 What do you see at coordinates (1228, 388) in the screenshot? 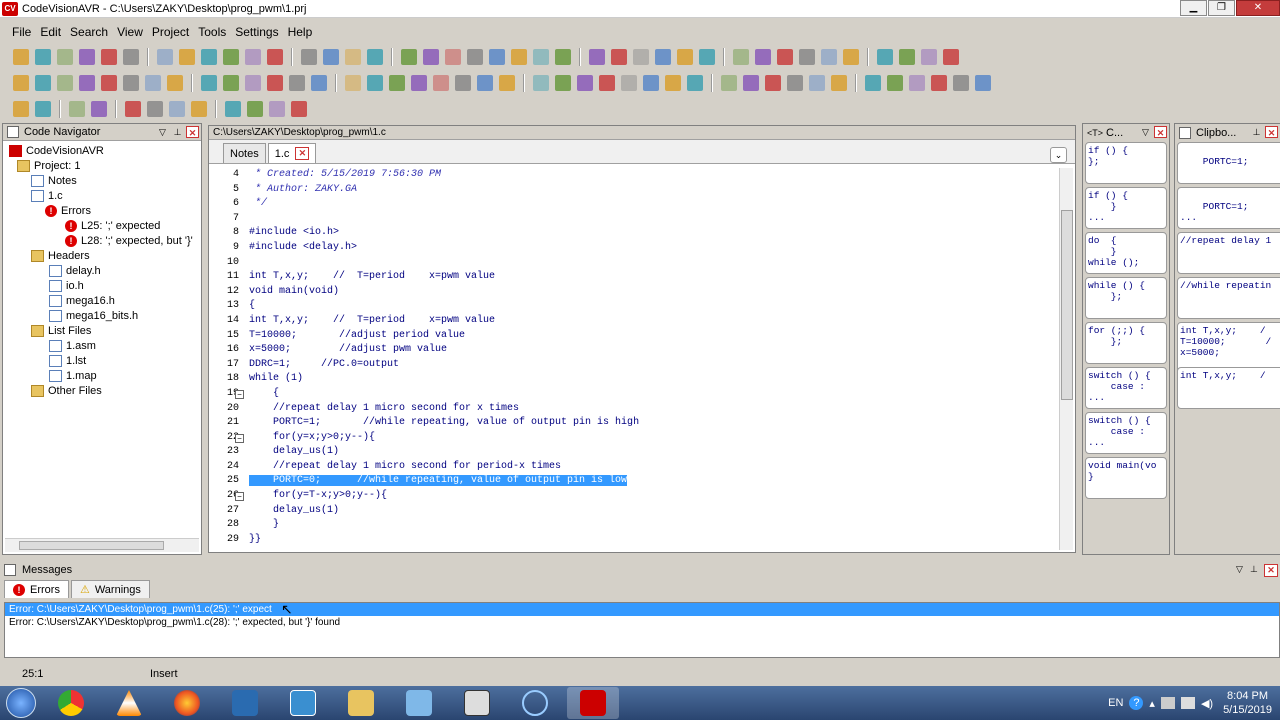
I see `clipboard-snippet: int T,x,y; /` at bounding box center [1228, 388].